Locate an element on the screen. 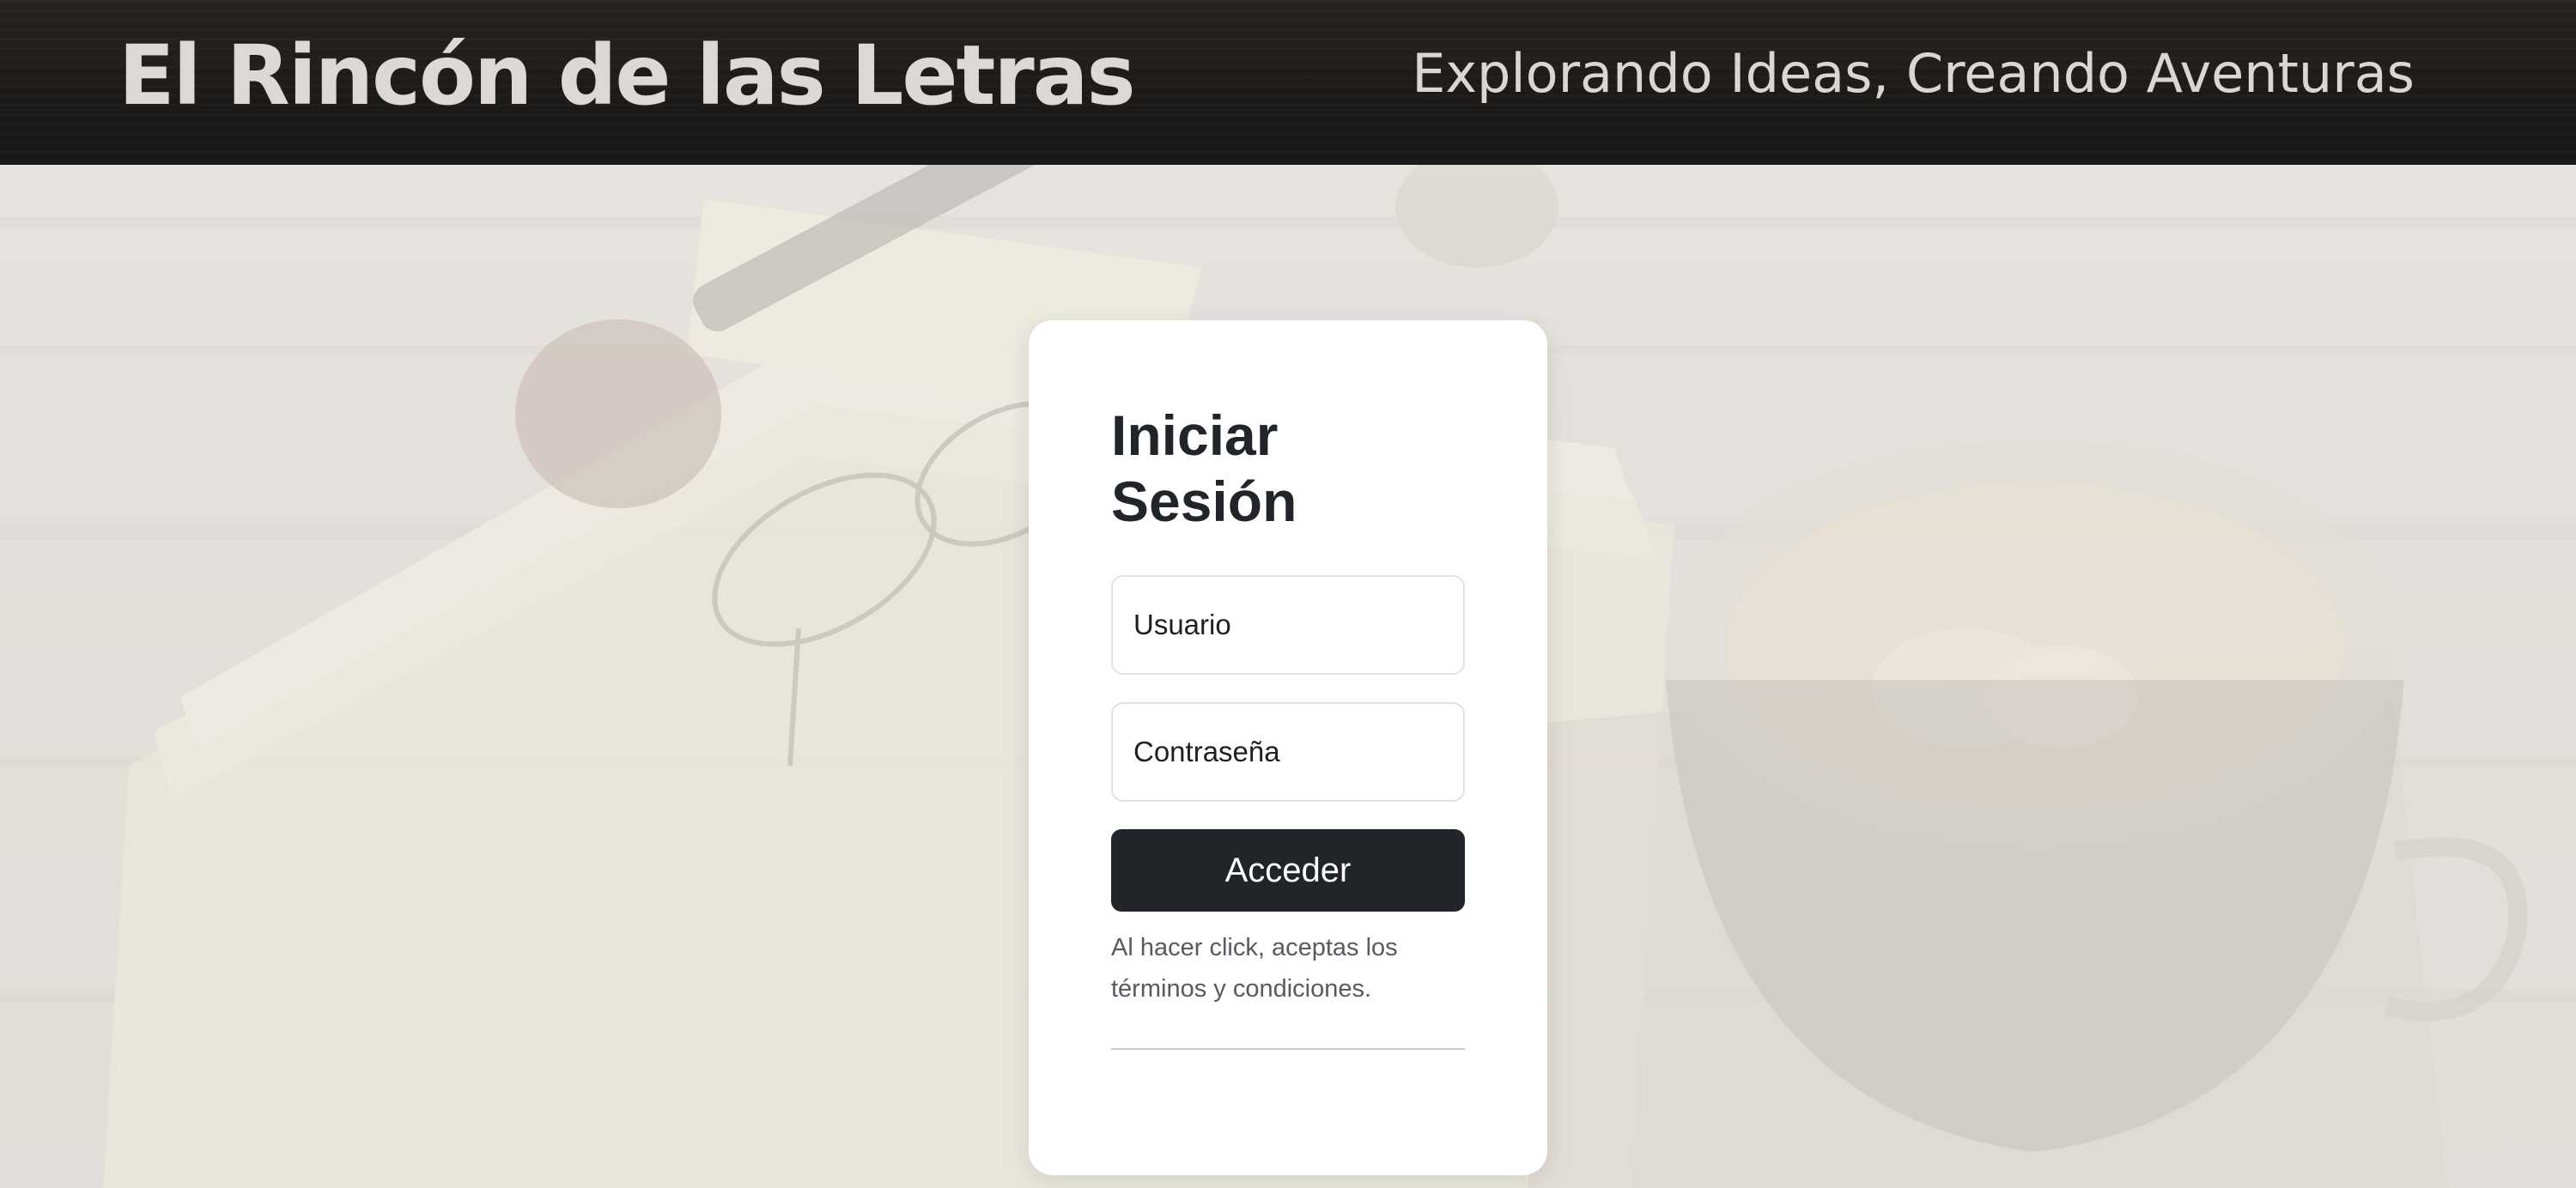  site-tagline: Explorando Ideas, Creando Aventuras is located at coordinates (1914, 73).